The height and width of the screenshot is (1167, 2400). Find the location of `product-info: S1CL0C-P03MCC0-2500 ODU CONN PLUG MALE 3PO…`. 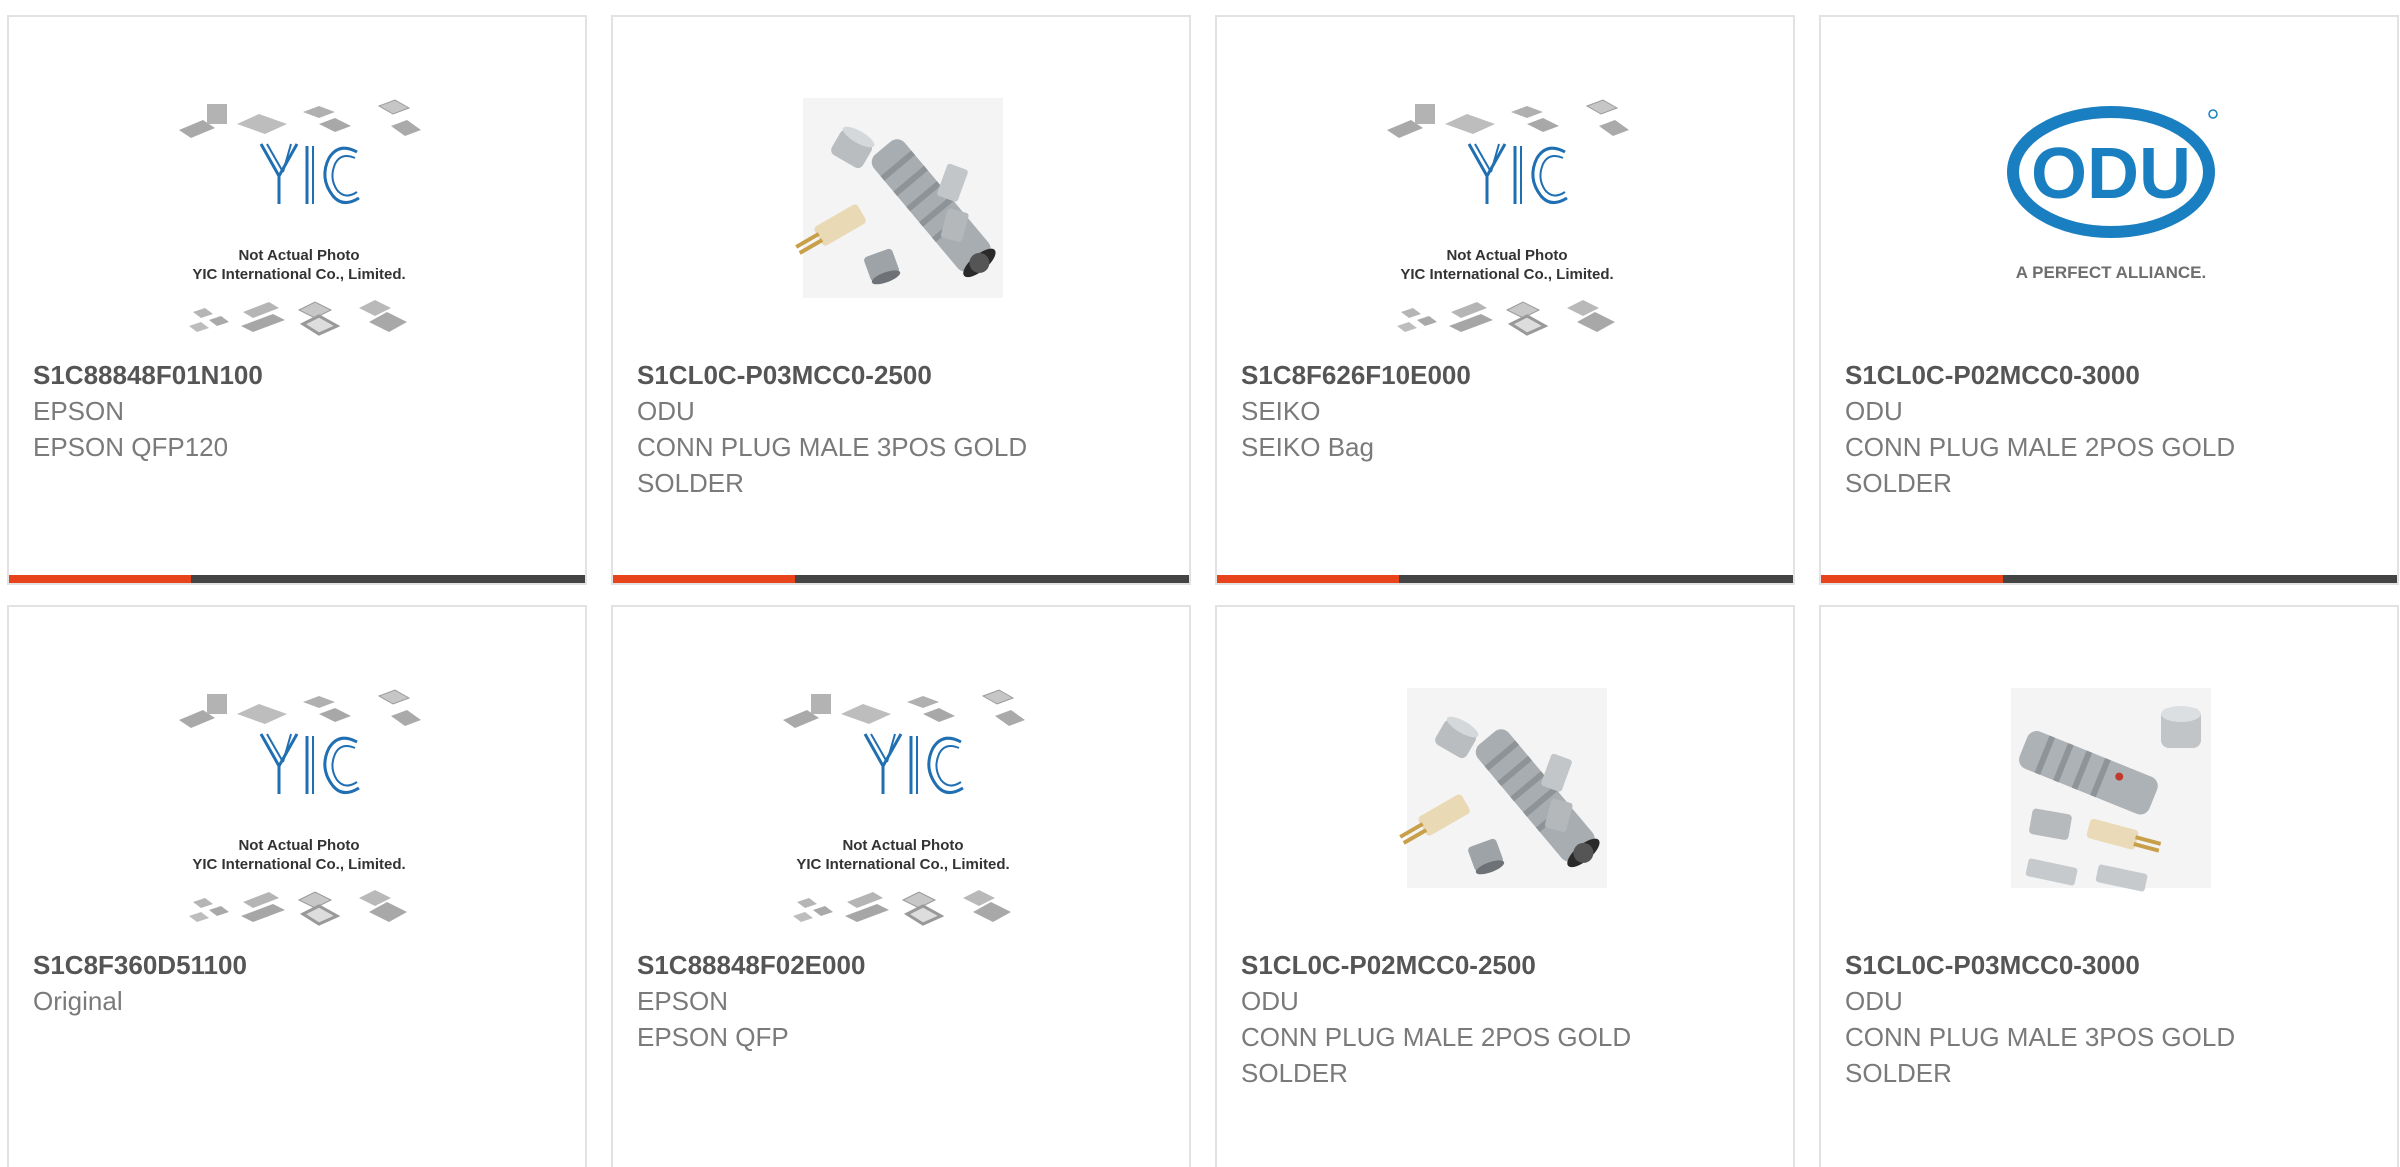

product-info: S1CL0C-P03MCC0-2500 ODU CONN PLUG MALE 3PO… is located at coordinates (902, 429).